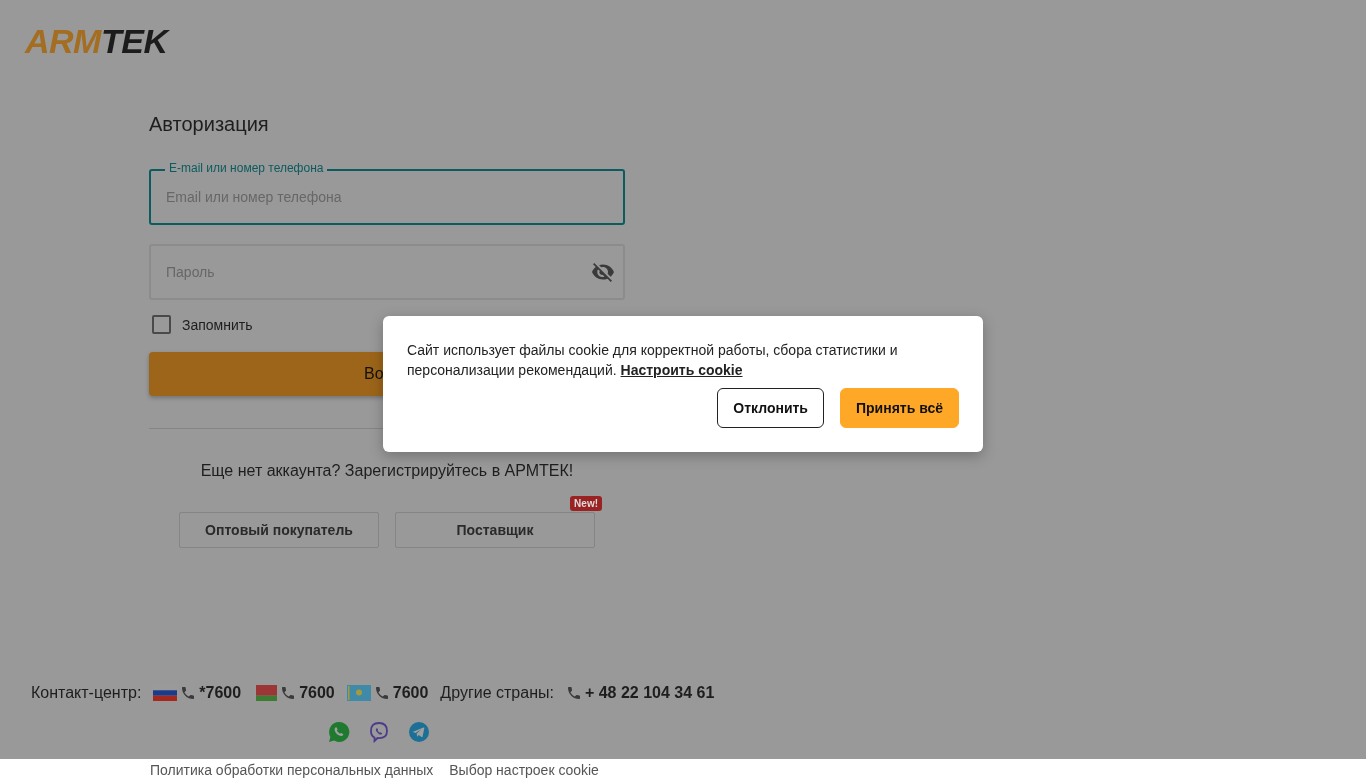 Image resolution: width=1366 pixels, height=780 pixels. I want to click on cookie-text: Сайт использует файлы cookie для корректной работы, сбора статистики и персонализации рекомендаций. Настроить cookie, so click(653, 360).